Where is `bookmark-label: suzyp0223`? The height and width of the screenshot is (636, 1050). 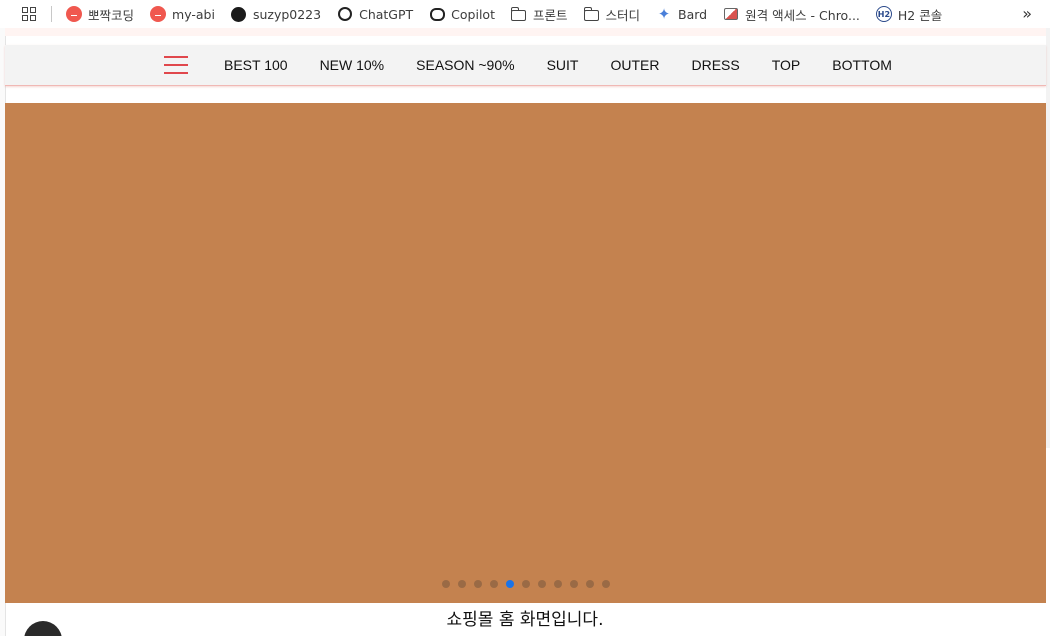
bookmark-label: suzyp0223 is located at coordinates (287, 14).